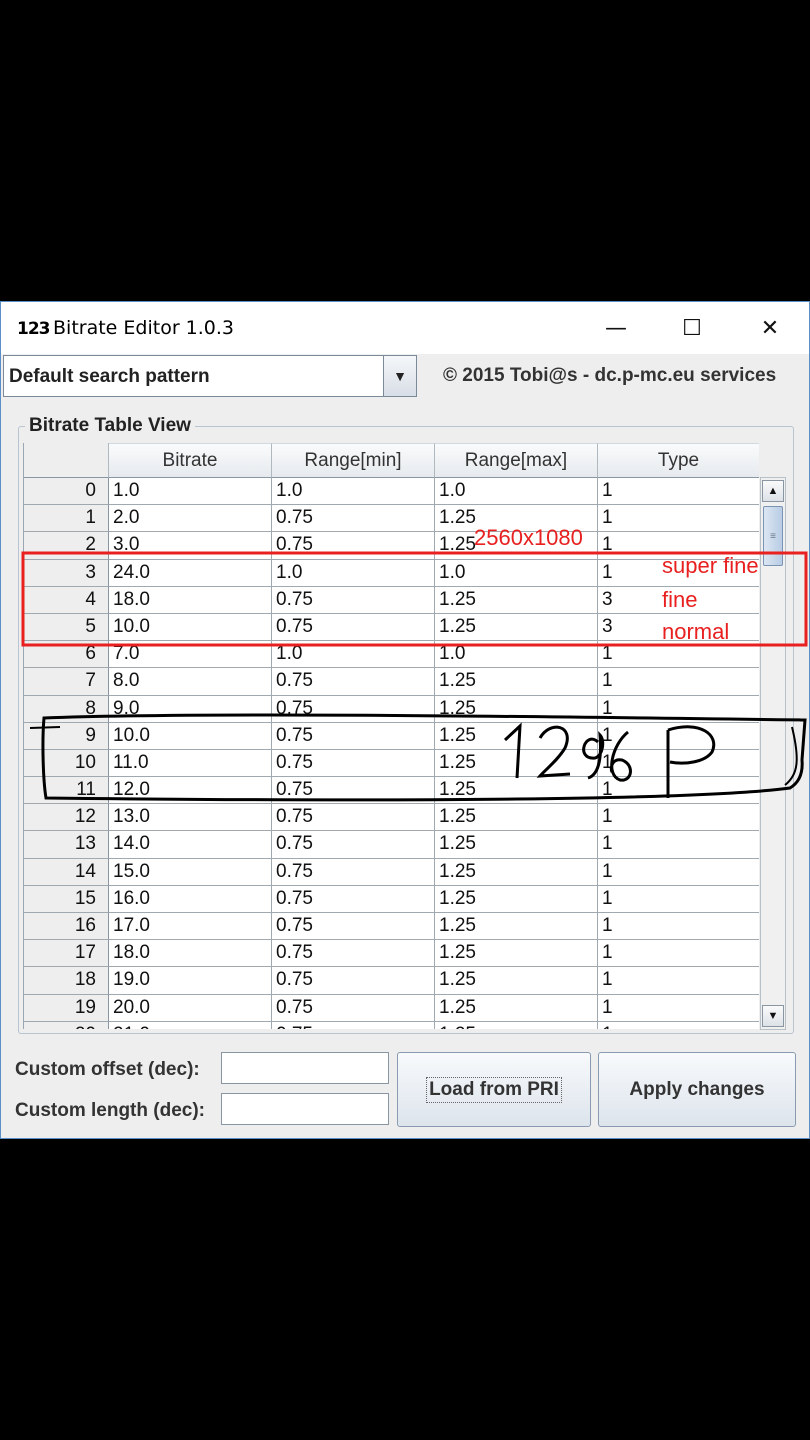 The width and height of the screenshot is (810, 1440). I want to click on cell-bitrate: 8.0, so click(190, 682).